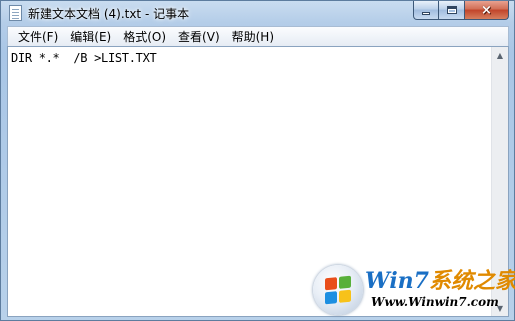 The width and height of the screenshot is (515, 321). I want to click on watermark-brand: Win7系统之家, so click(440, 279).